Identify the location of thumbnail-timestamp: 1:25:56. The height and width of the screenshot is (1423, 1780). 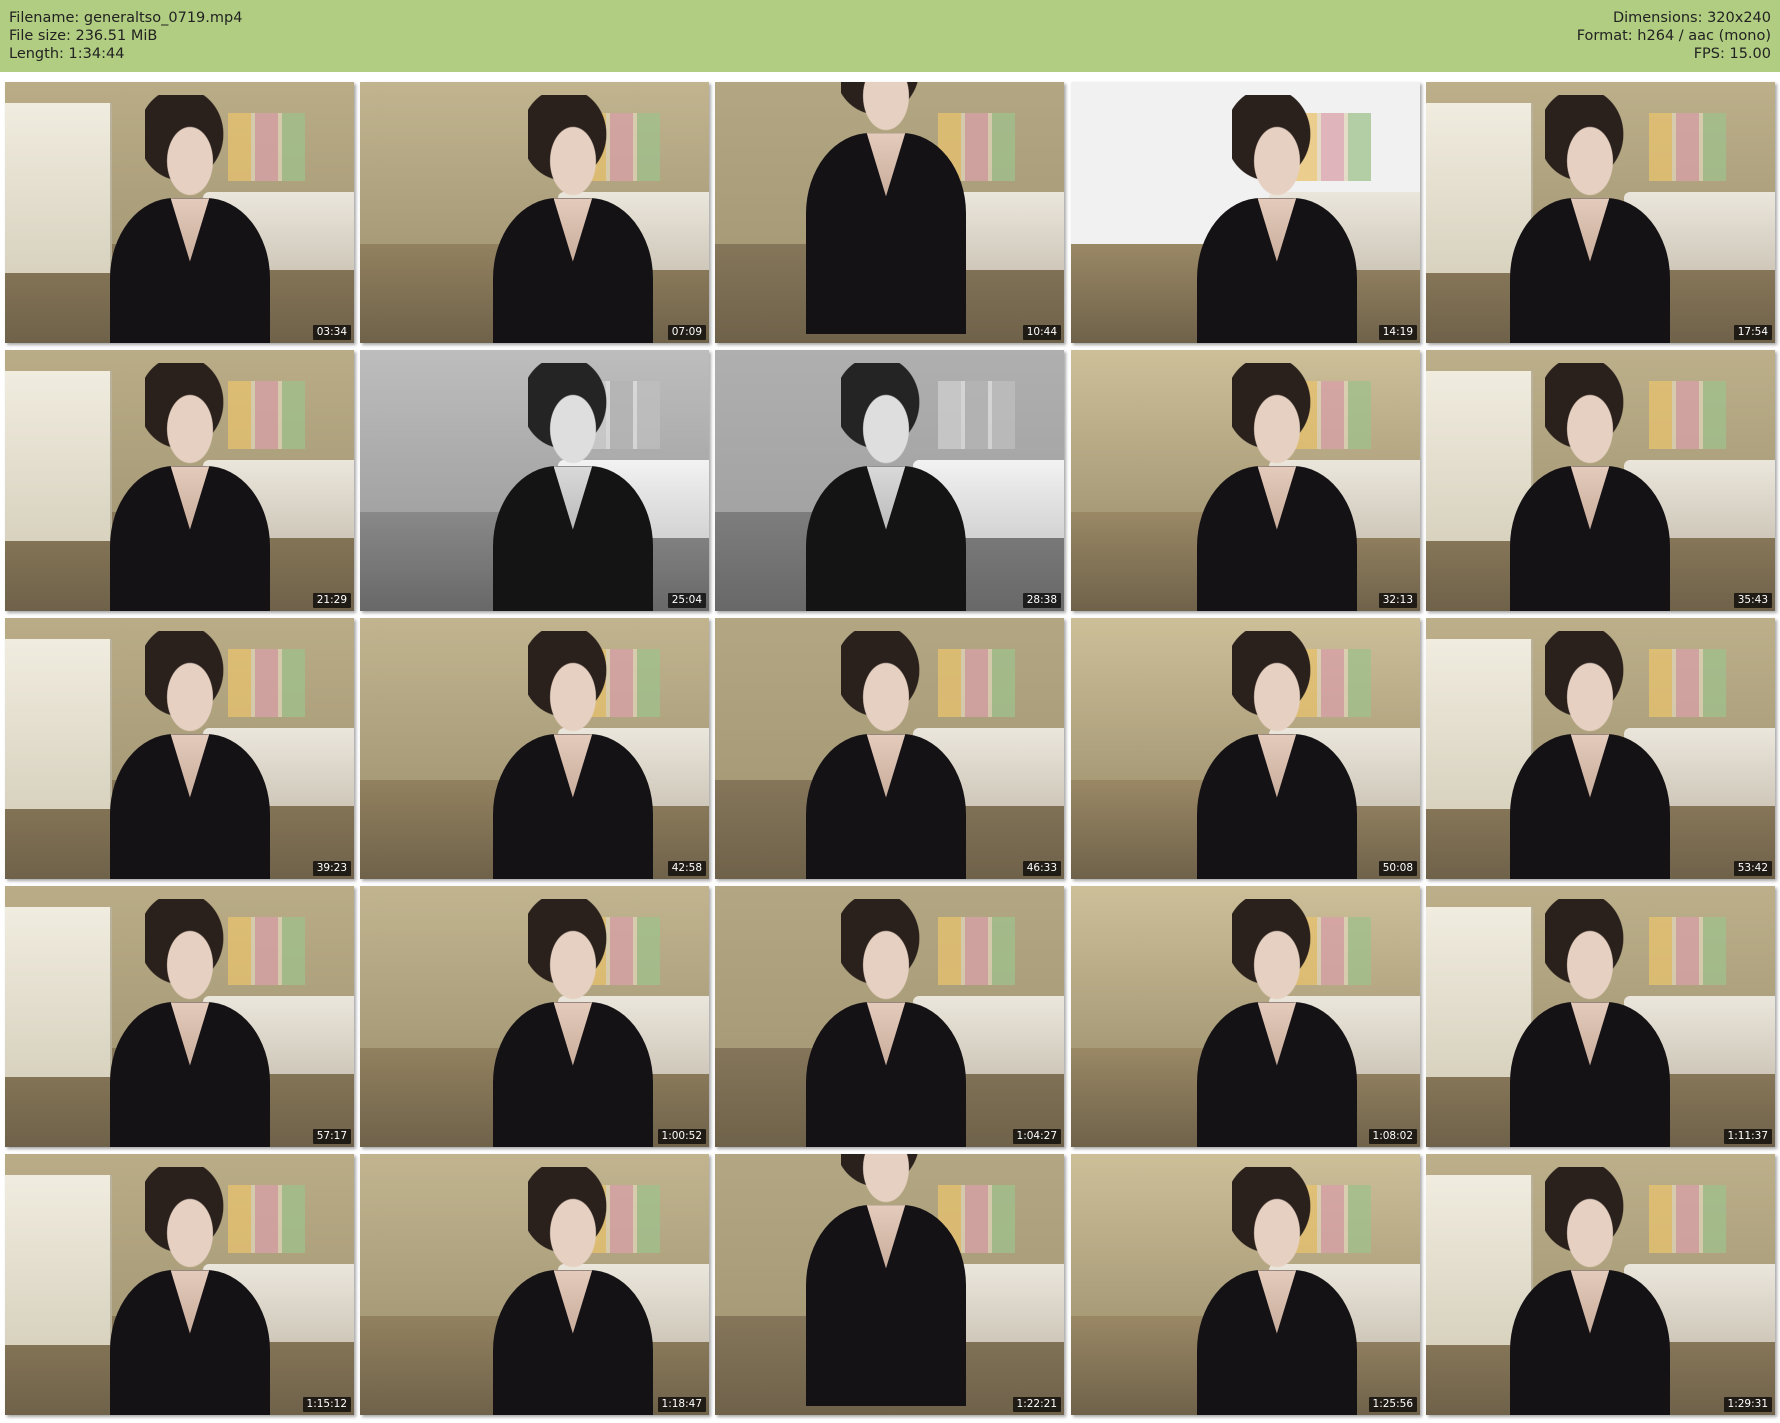
(1392, 1404).